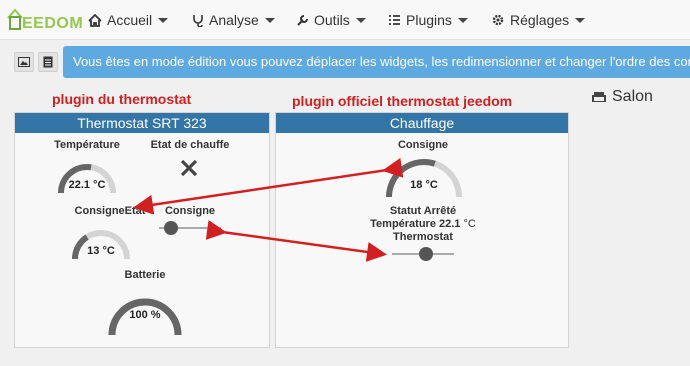 The width and height of the screenshot is (690, 366). I want to click on thermostat-label: Thermostat, so click(423, 237).